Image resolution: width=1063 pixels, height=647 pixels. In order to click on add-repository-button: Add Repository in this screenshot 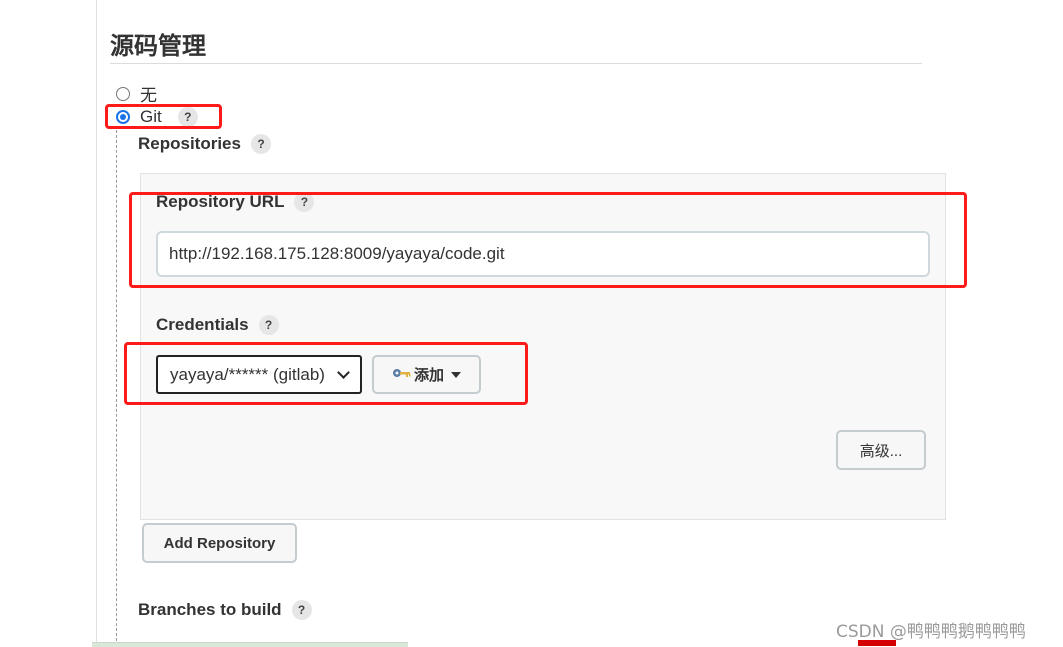, I will do `click(219, 543)`.